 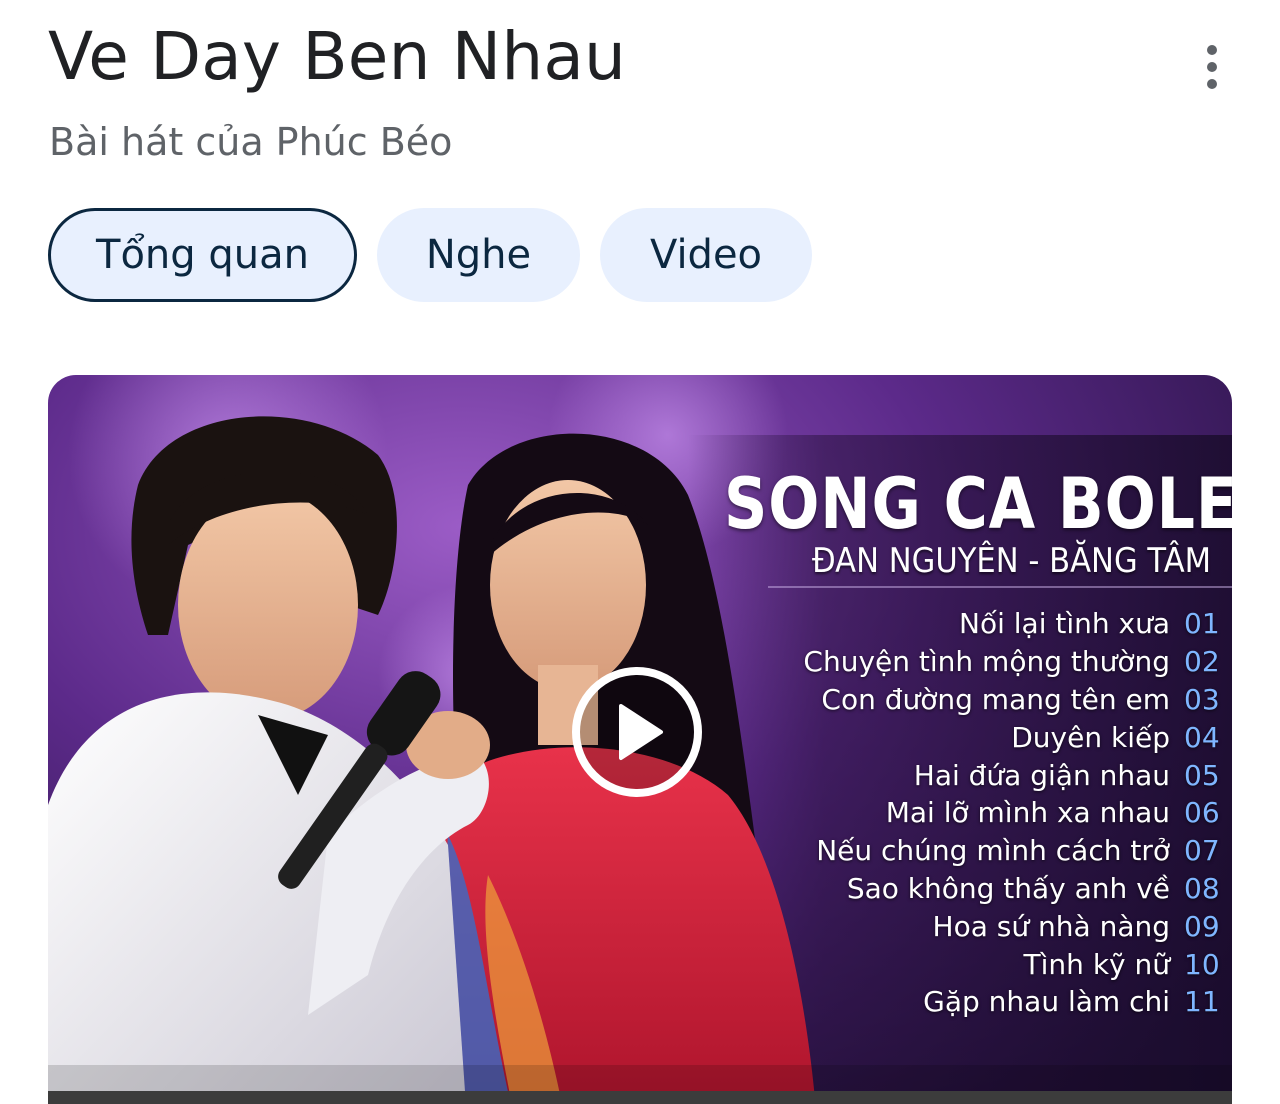 I want to click on list-item: Nếu chúng mình cách trở 07, so click(x=1011, y=851).